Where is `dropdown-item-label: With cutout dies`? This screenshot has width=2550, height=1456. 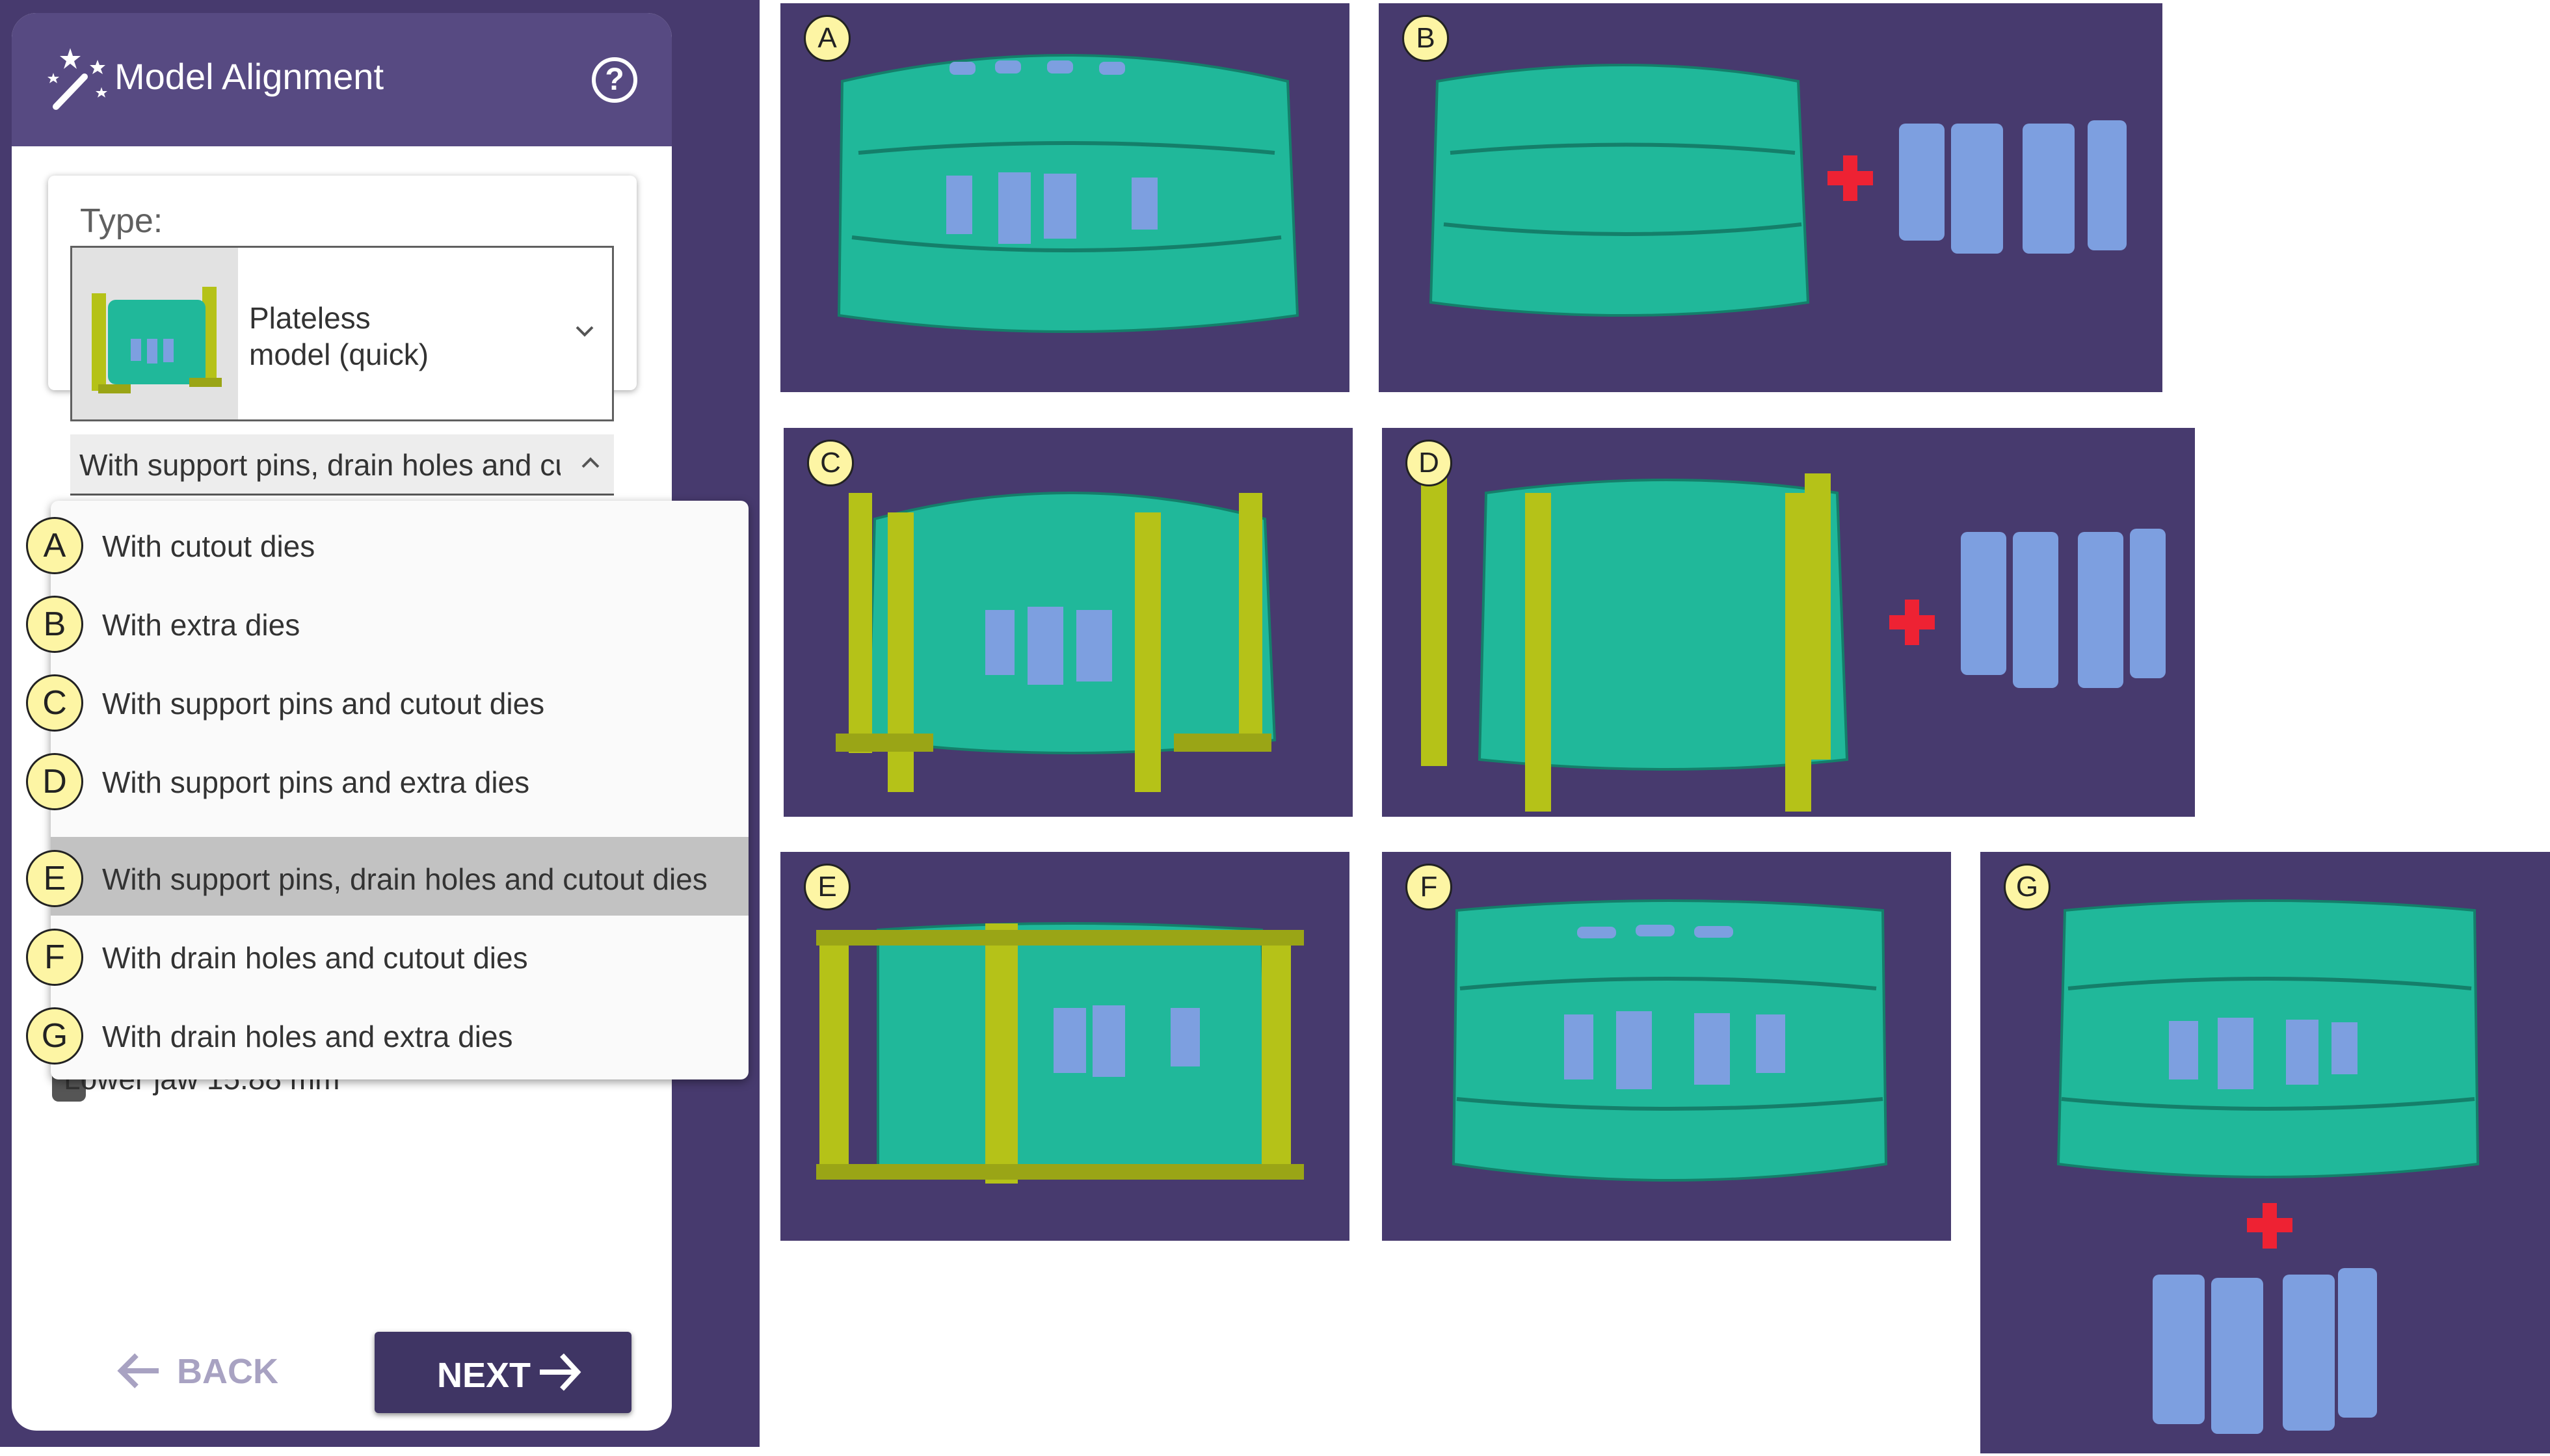
dropdown-item-label: With cutout dies is located at coordinates (208, 546).